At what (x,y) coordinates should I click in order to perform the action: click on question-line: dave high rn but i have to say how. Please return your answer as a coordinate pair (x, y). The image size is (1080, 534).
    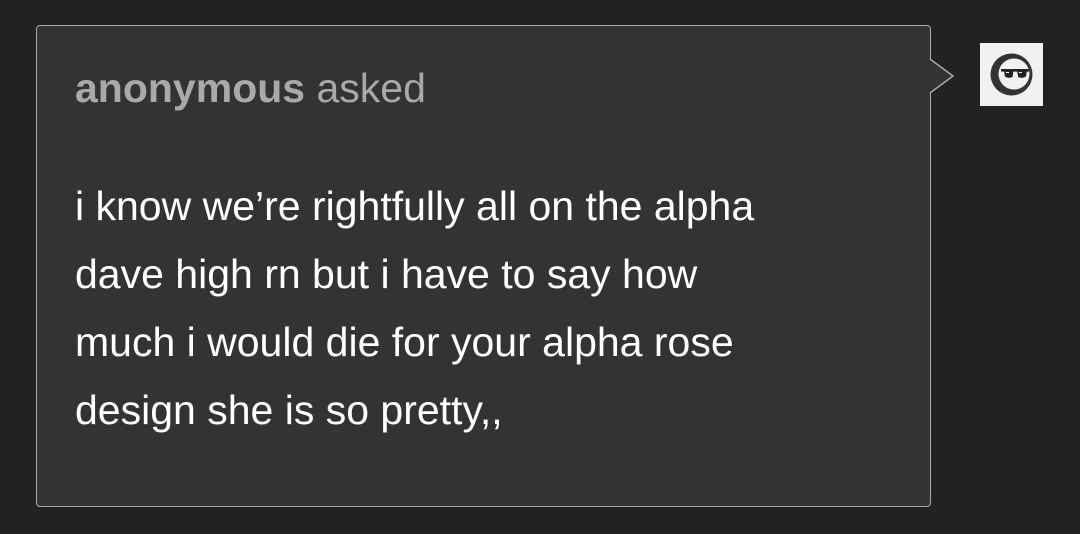
    Looking at the image, I should click on (386, 274).